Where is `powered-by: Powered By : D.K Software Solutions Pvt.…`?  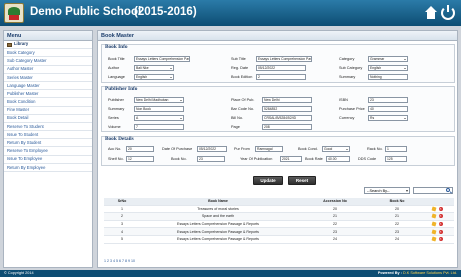
powered-by: Powered By : D.K Software Solutions Pvt.… is located at coordinates (417, 273).